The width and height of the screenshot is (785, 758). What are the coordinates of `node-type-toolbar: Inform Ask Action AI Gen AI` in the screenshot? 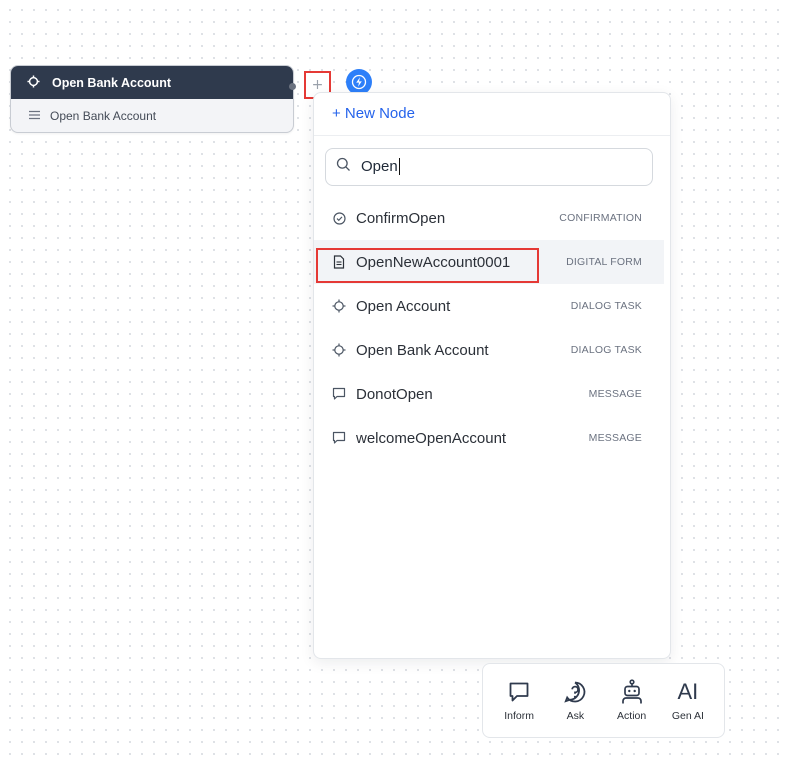 It's located at (603, 700).